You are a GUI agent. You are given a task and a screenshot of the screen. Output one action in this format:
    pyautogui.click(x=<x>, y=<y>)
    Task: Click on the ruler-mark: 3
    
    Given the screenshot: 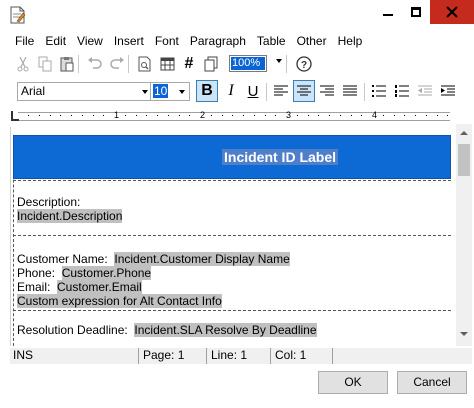 What is the action you would take?
    pyautogui.click(x=289, y=115)
    